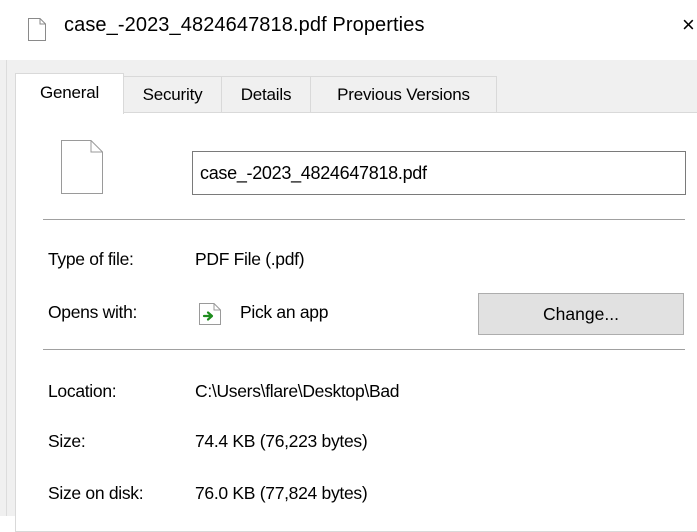 This screenshot has height=532, width=697. What do you see at coordinates (91, 259) in the screenshot?
I see `type-of-file-label: Type of file:` at bounding box center [91, 259].